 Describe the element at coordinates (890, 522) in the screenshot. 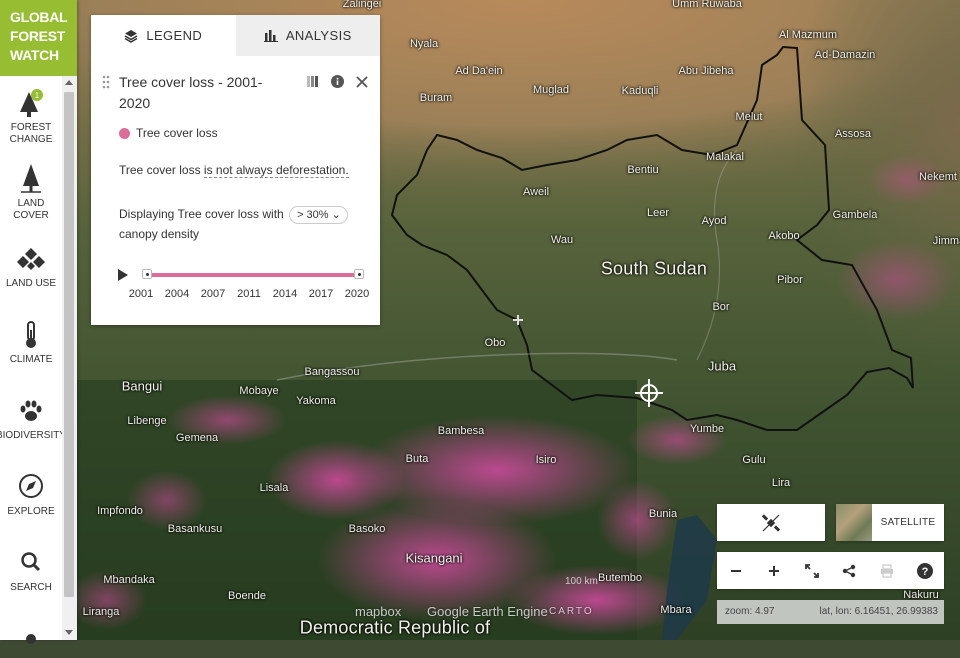

I see `basemap-button: SATELLITE` at that location.